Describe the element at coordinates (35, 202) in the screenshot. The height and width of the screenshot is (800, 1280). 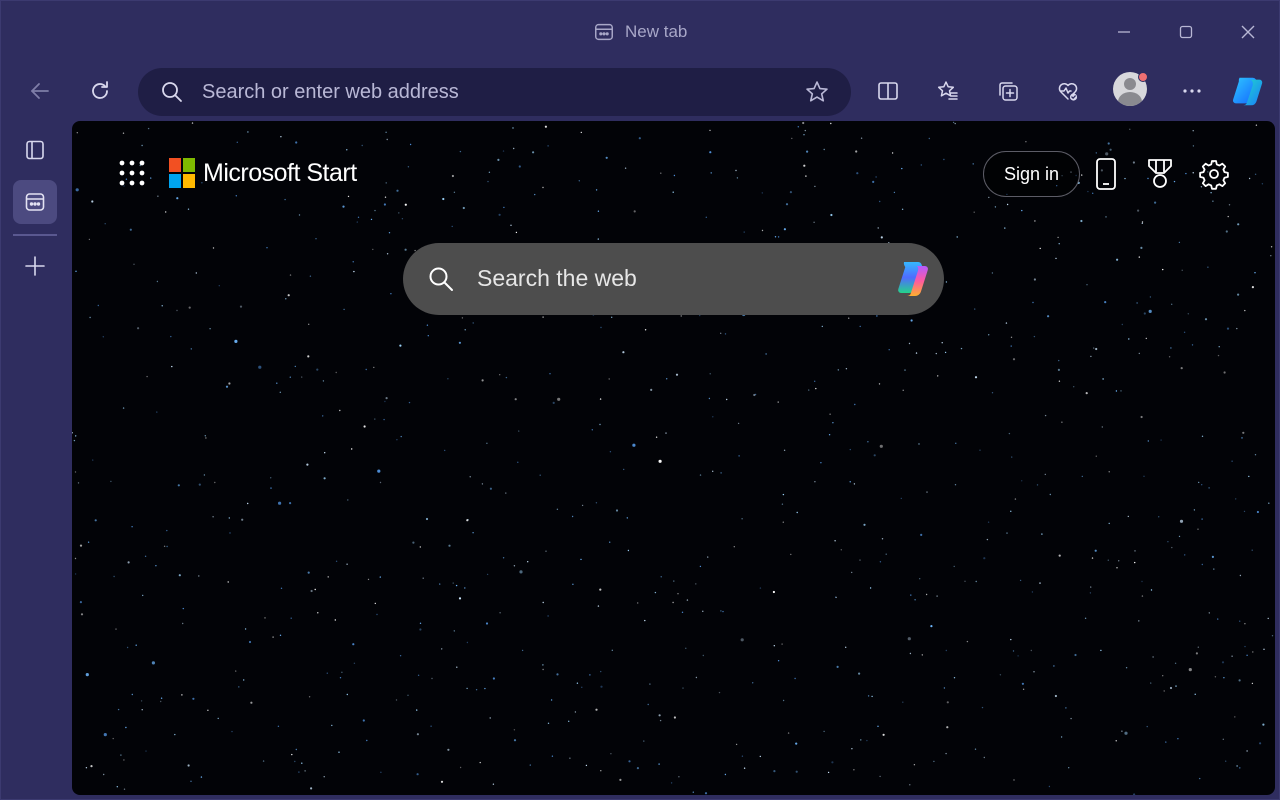
I see `new-tab-page-tab` at that location.